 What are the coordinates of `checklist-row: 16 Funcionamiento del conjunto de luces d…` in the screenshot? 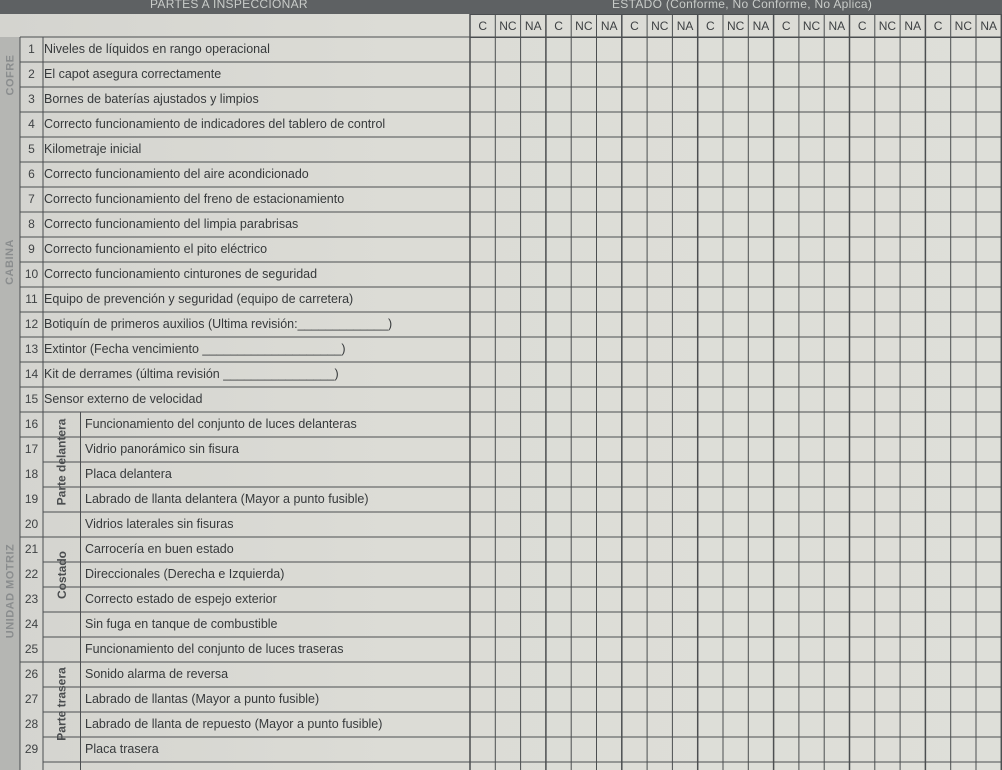 It's located at (245, 424).